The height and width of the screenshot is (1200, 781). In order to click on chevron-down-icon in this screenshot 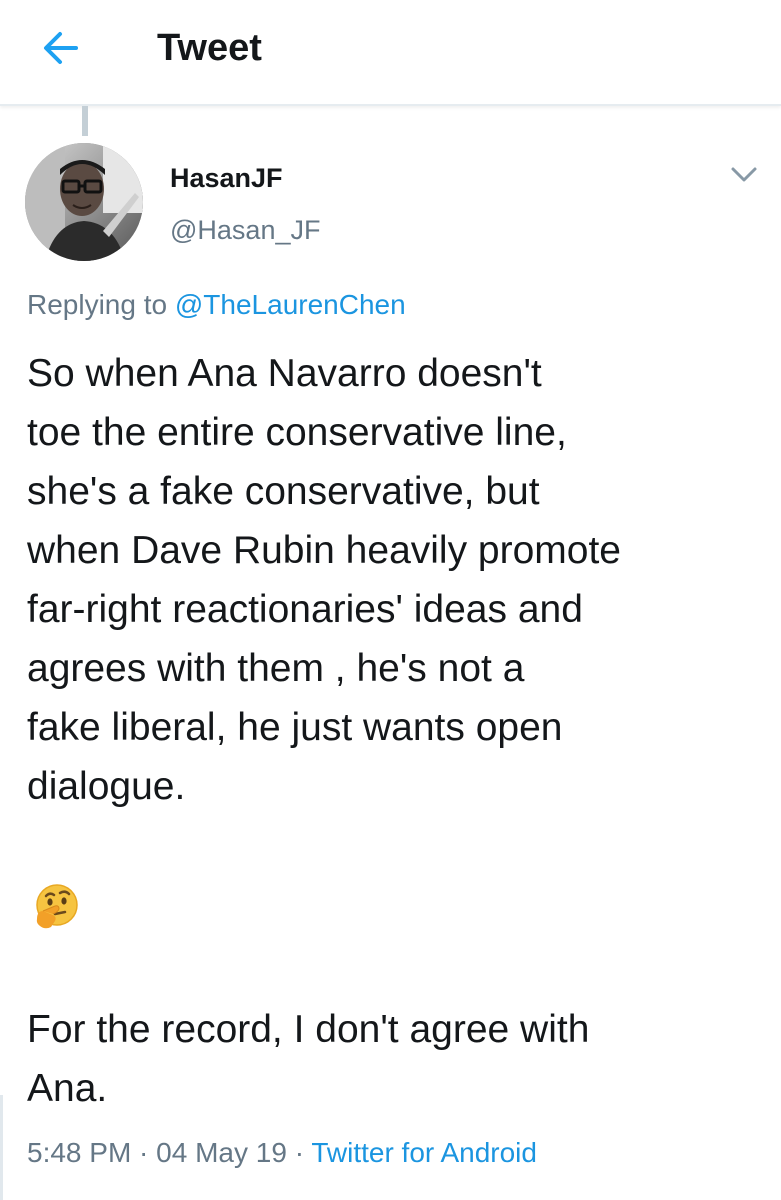, I will do `click(744, 178)`.